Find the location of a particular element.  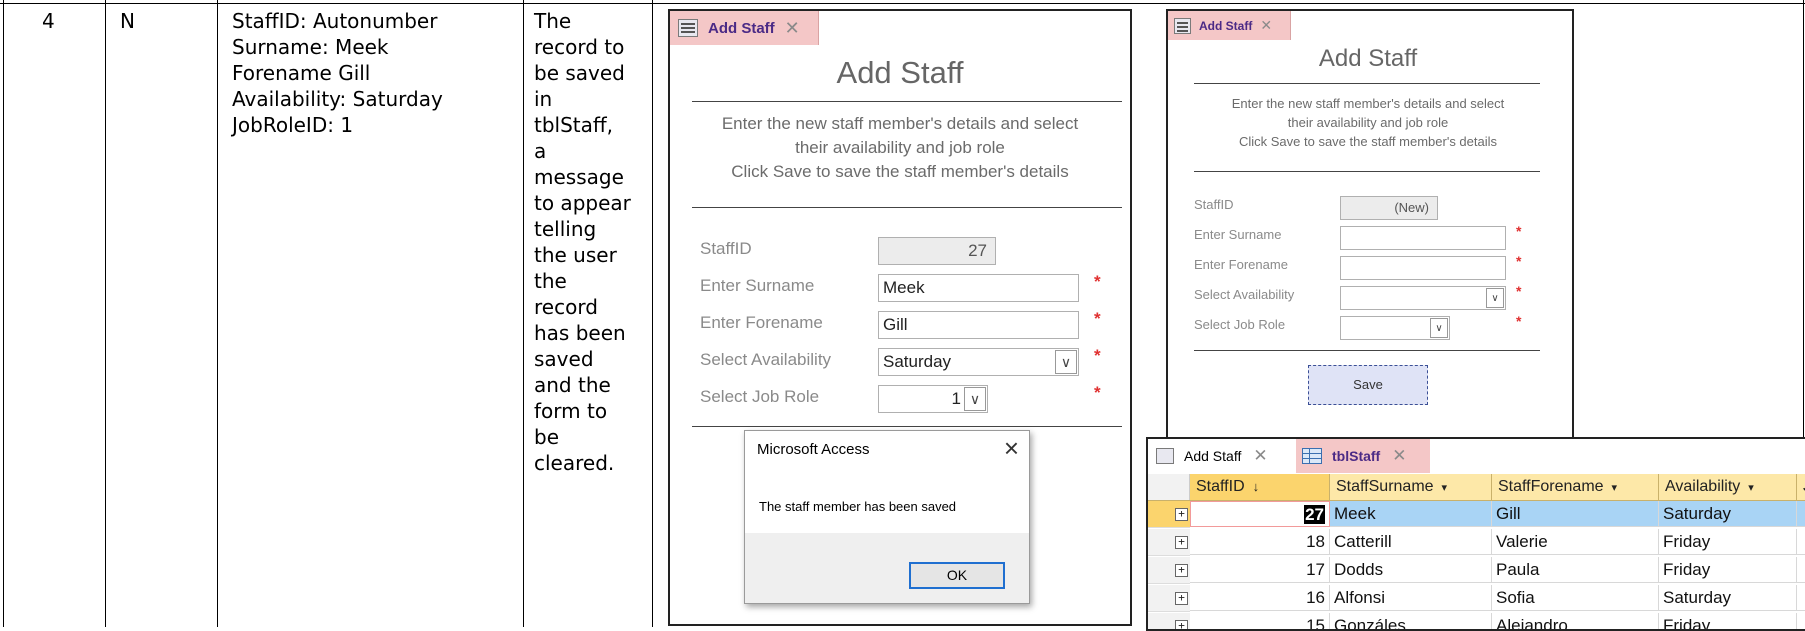

table-row: +15 Gonzáles Alejandro Friday is located at coordinates (1476, 621).